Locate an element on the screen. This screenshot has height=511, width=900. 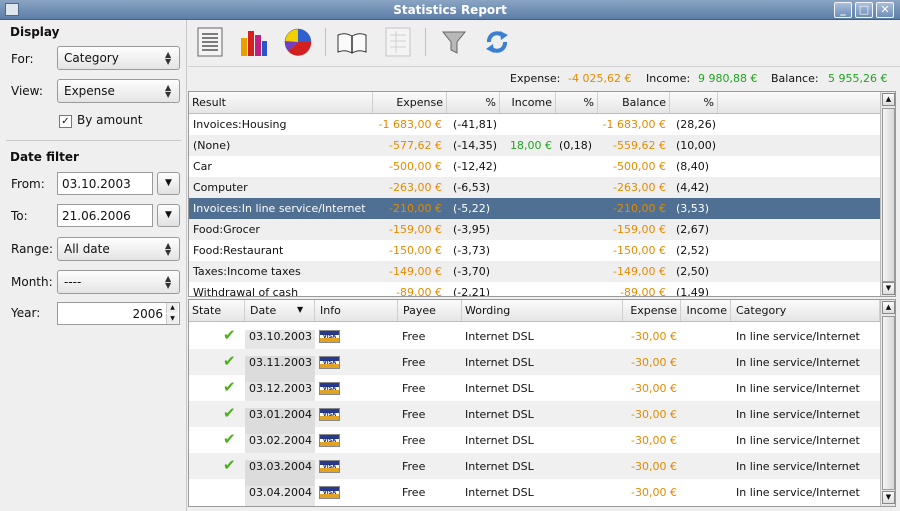
minimize-button: _ is located at coordinates (843, 10).